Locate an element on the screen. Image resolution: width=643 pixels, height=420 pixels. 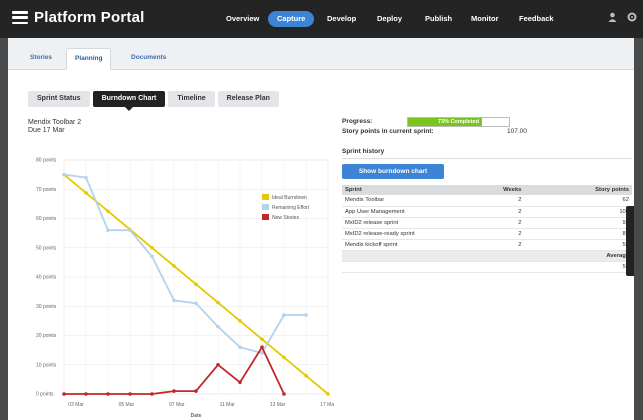
average-header-row: Average is located at coordinates (487, 256).